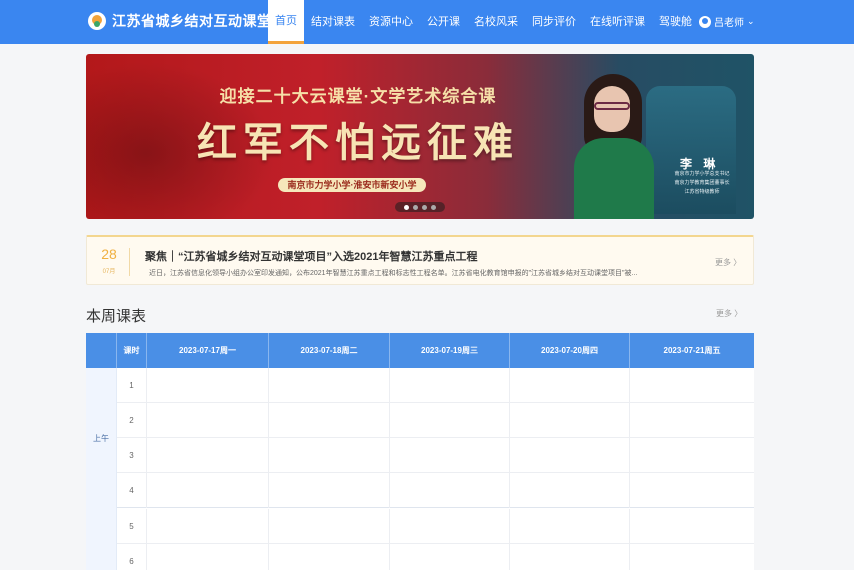 Image resolution: width=854 pixels, height=570 pixels. What do you see at coordinates (333, 22) in the screenshot?
I see `nav-pair-schedule: 结对课表` at bounding box center [333, 22].